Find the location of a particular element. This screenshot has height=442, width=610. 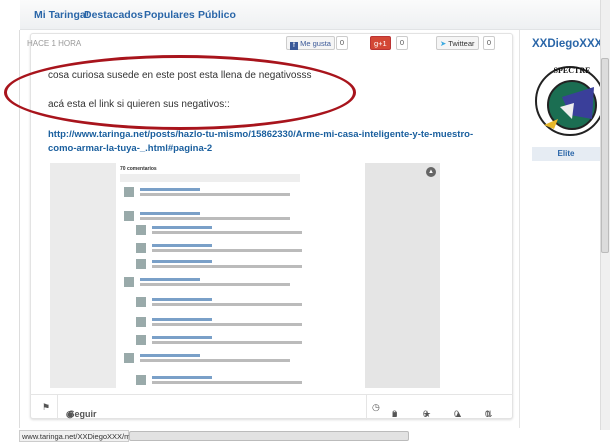

user-avatar: SPECTRE is located at coordinates (566, 98).